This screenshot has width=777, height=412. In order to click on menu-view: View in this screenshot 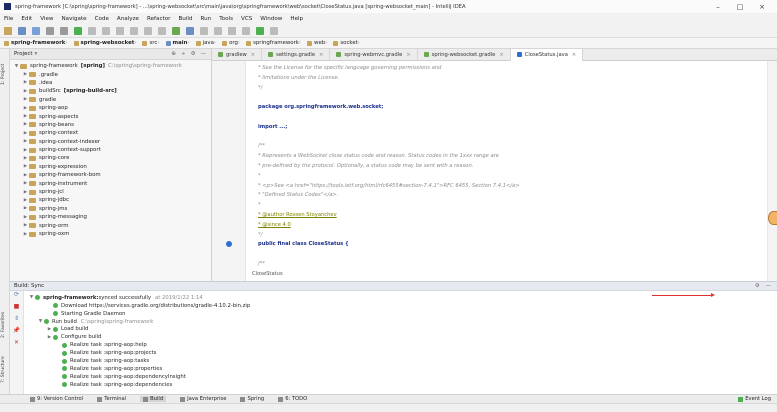, I will do `click(46, 19)`.